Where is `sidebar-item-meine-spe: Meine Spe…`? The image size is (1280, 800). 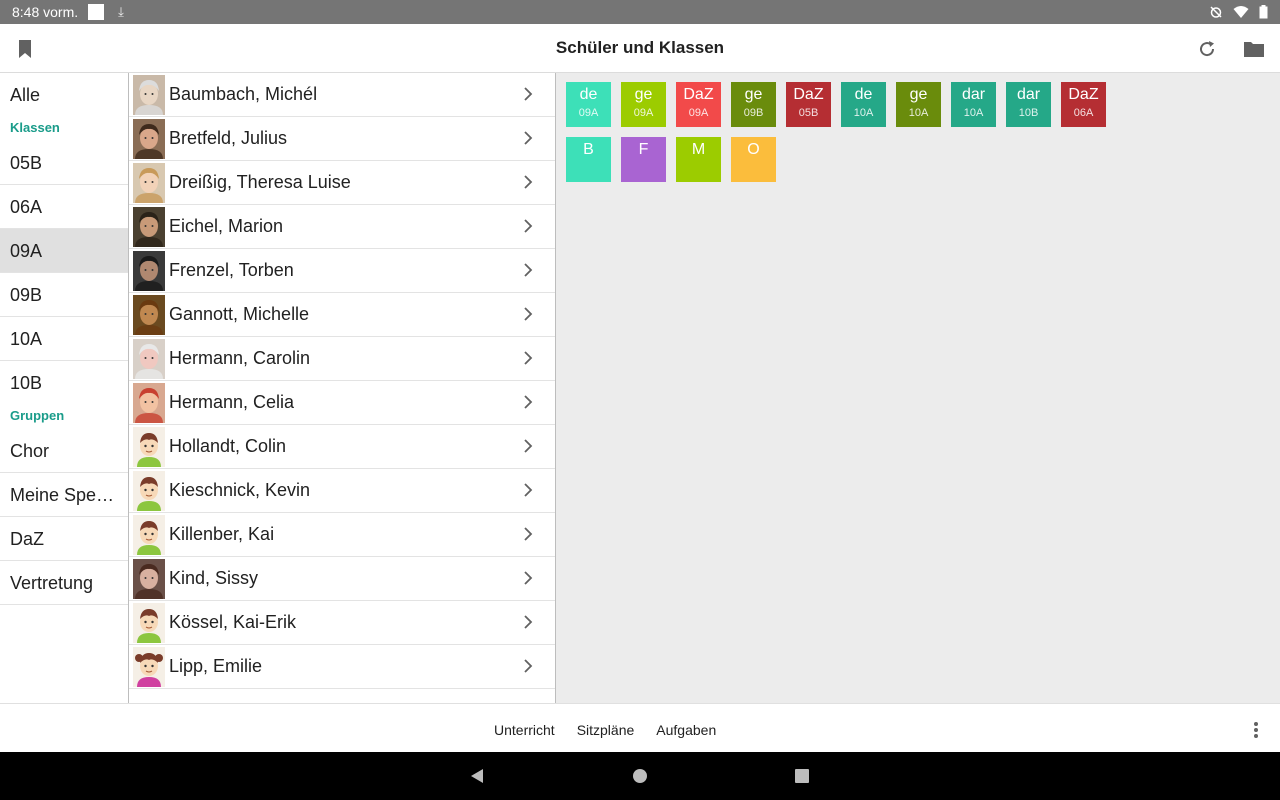 sidebar-item-meine-spe: Meine Spe… is located at coordinates (64, 495).